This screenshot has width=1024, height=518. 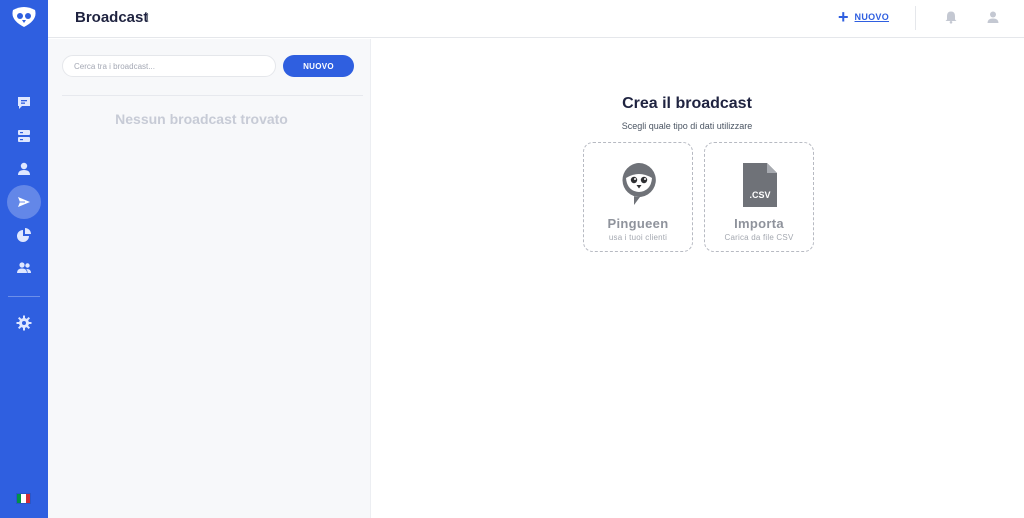 What do you see at coordinates (201, 119) in the screenshot?
I see `empty-state-message: Nessun broadcast trovato` at bounding box center [201, 119].